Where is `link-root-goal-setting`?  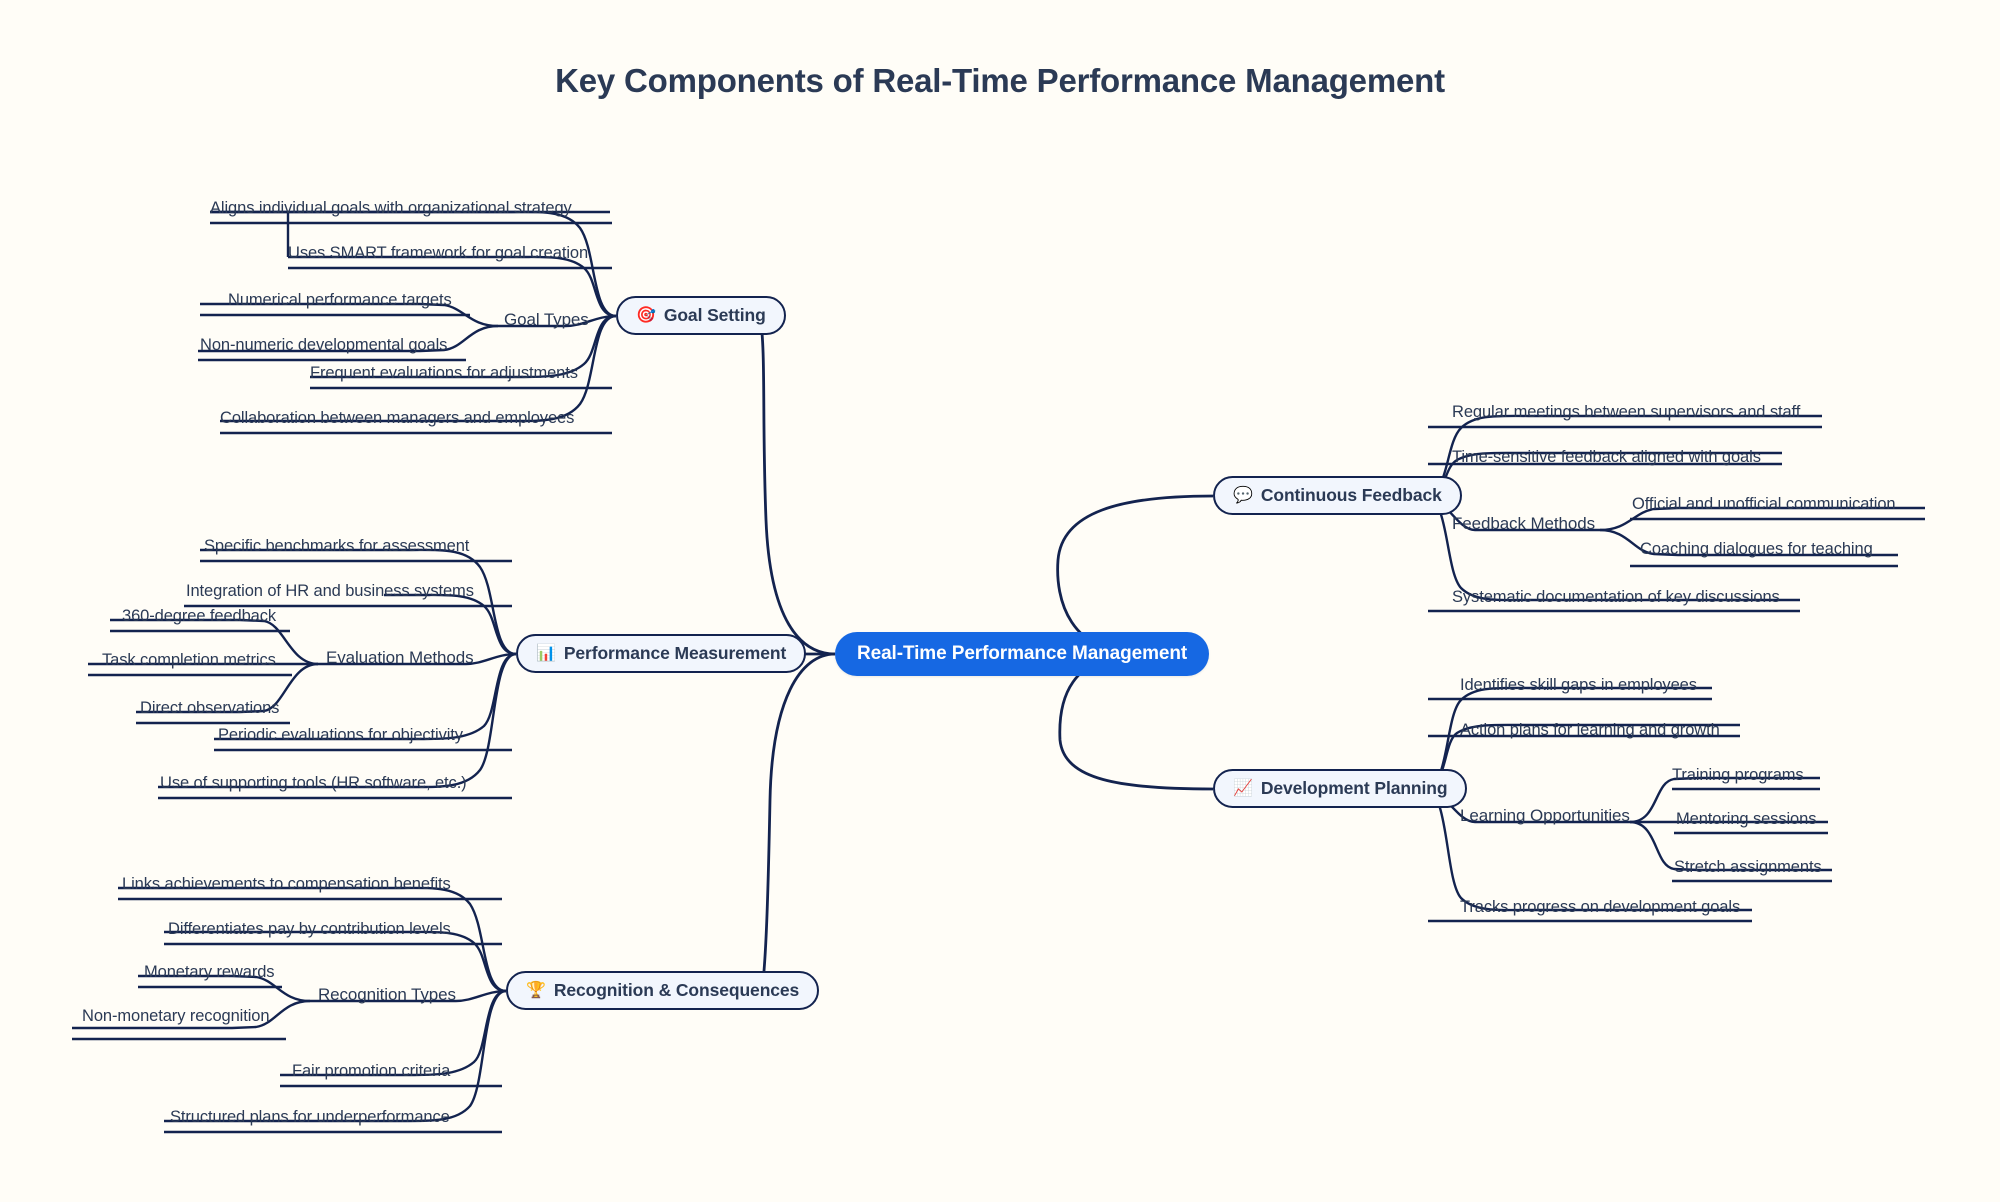 link-root-goal-setting is located at coordinates (797, 485).